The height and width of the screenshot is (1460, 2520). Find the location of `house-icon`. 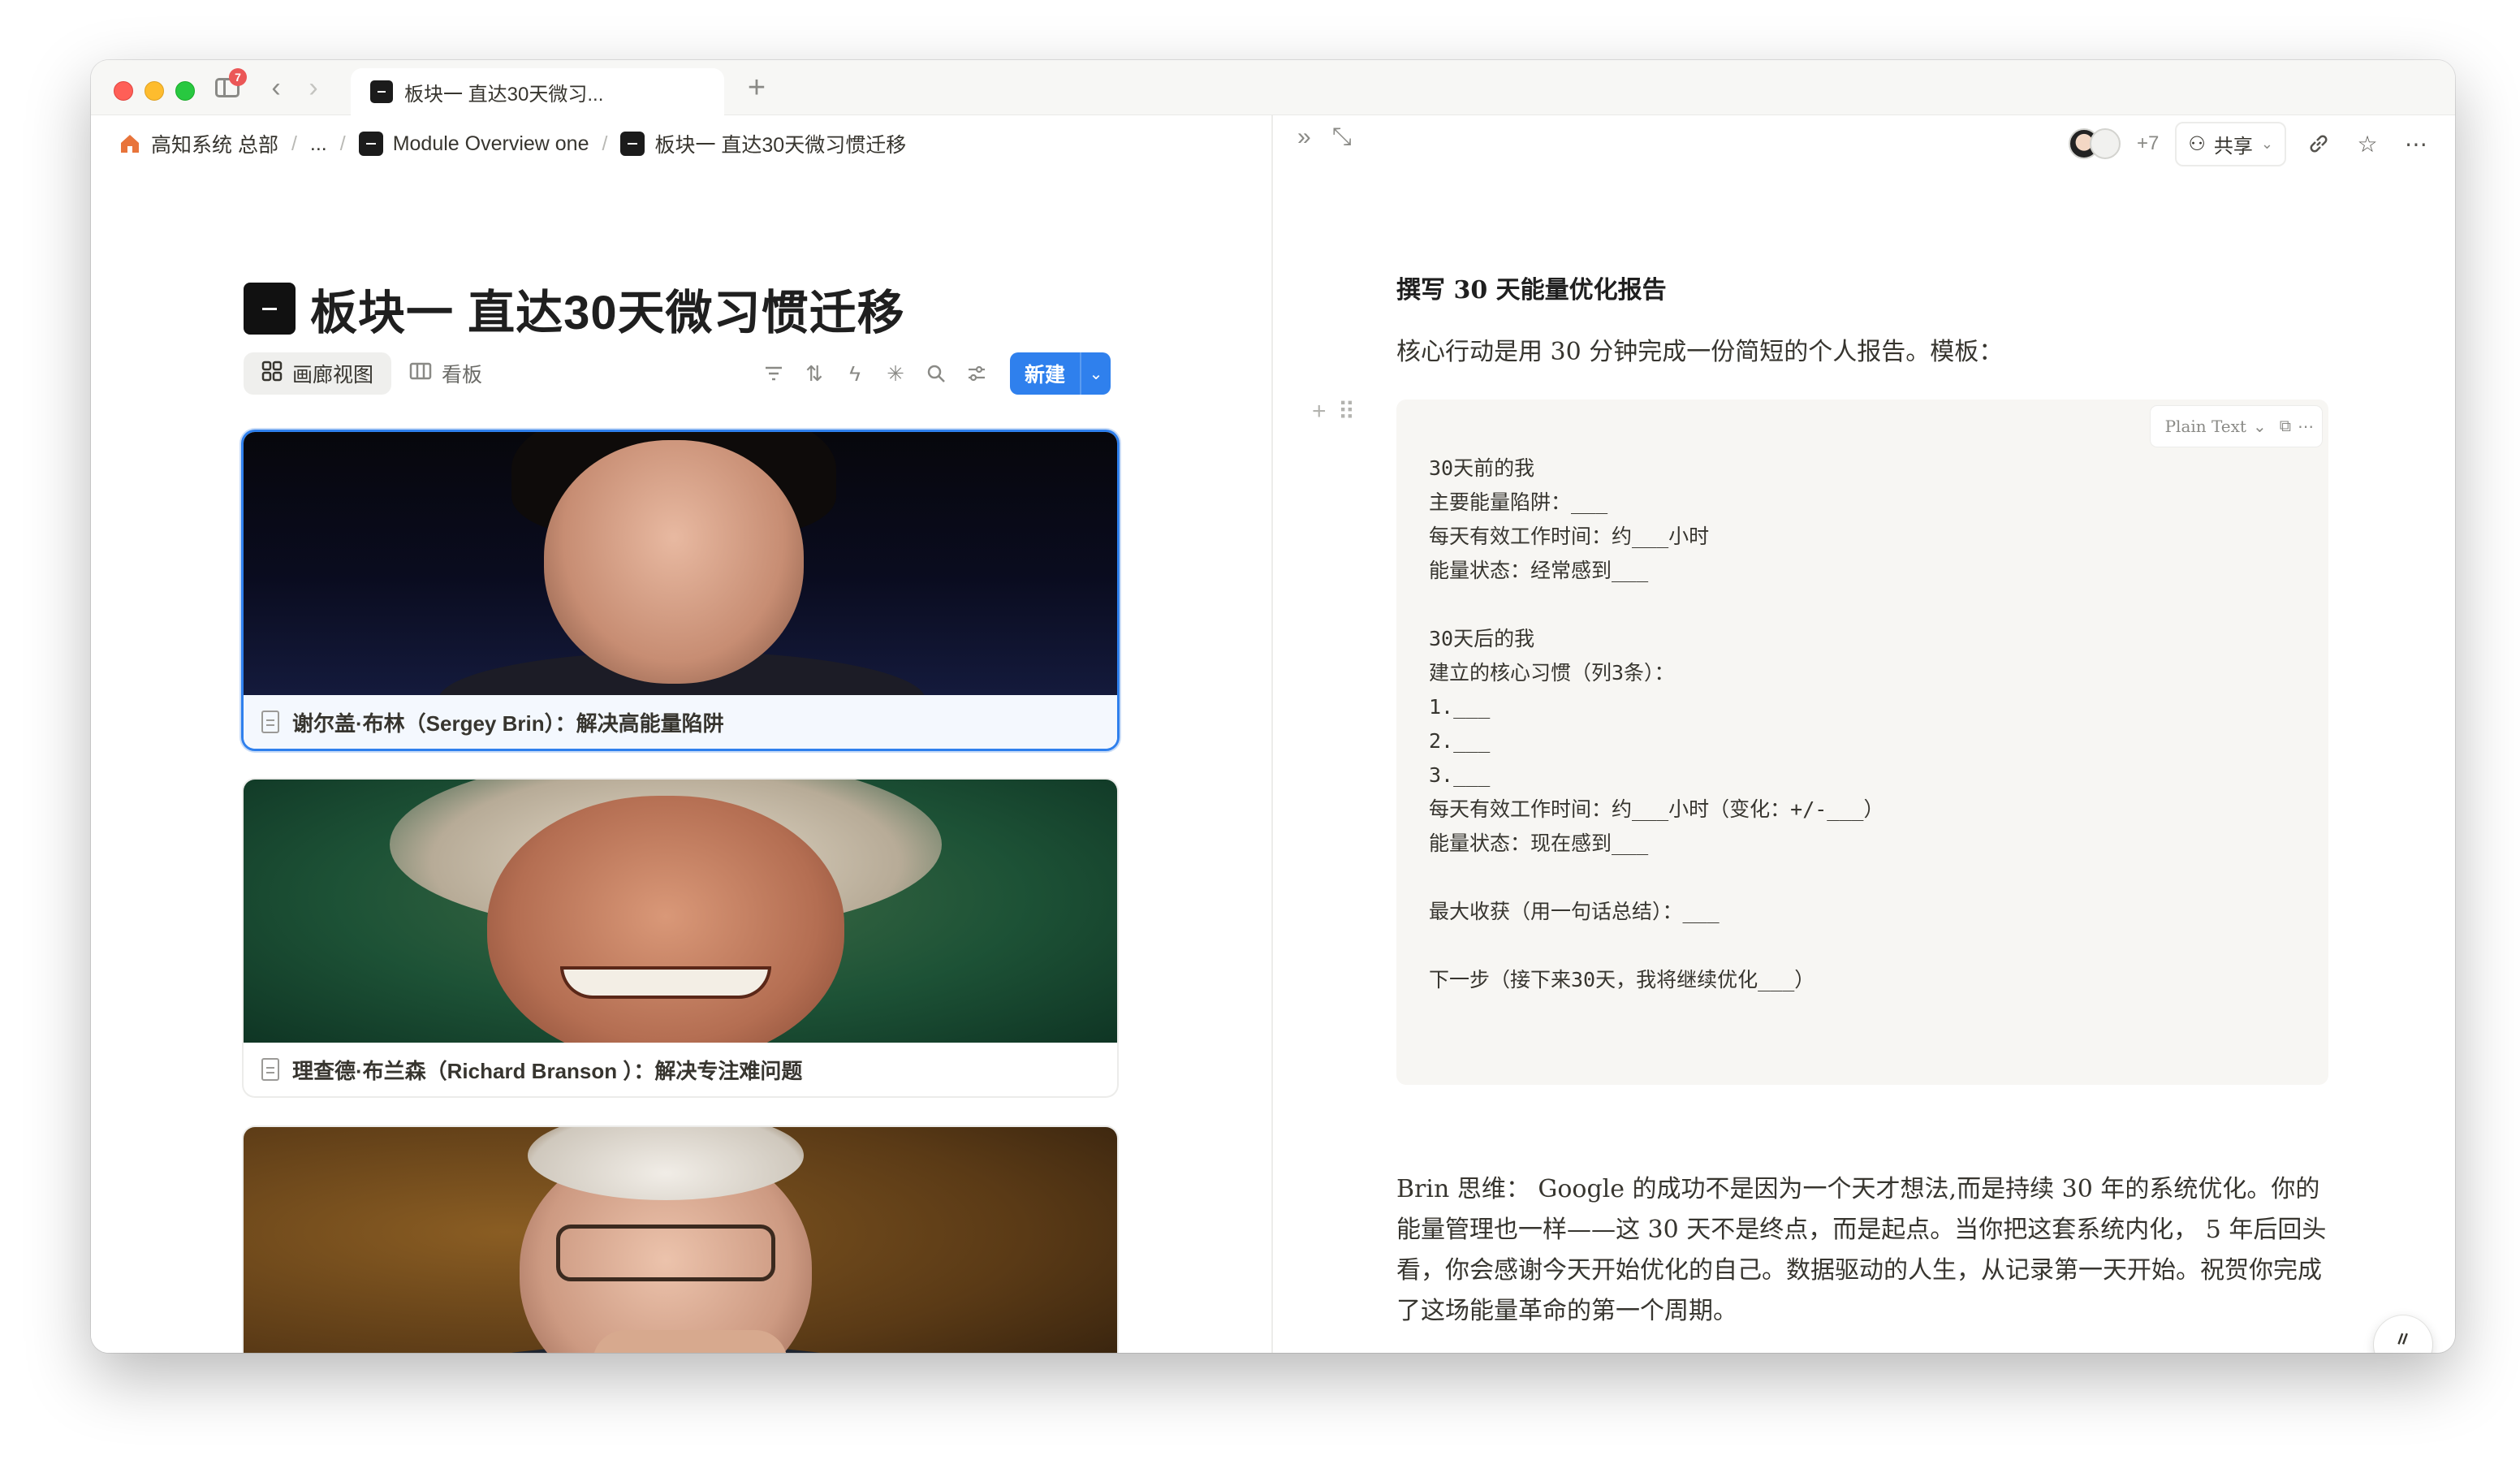

house-icon is located at coordinates (130, 143).